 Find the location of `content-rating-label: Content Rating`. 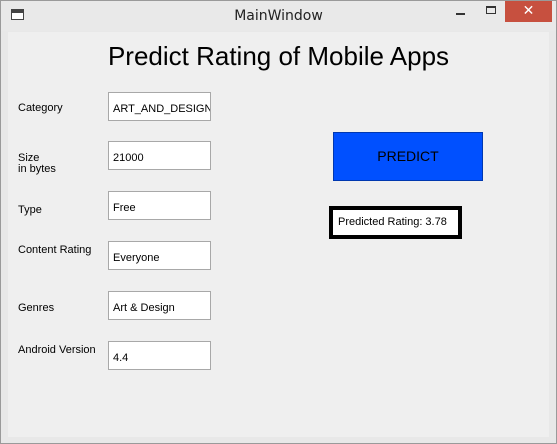

content-rating-label: Content Rating is located at coordinates (55, 250).